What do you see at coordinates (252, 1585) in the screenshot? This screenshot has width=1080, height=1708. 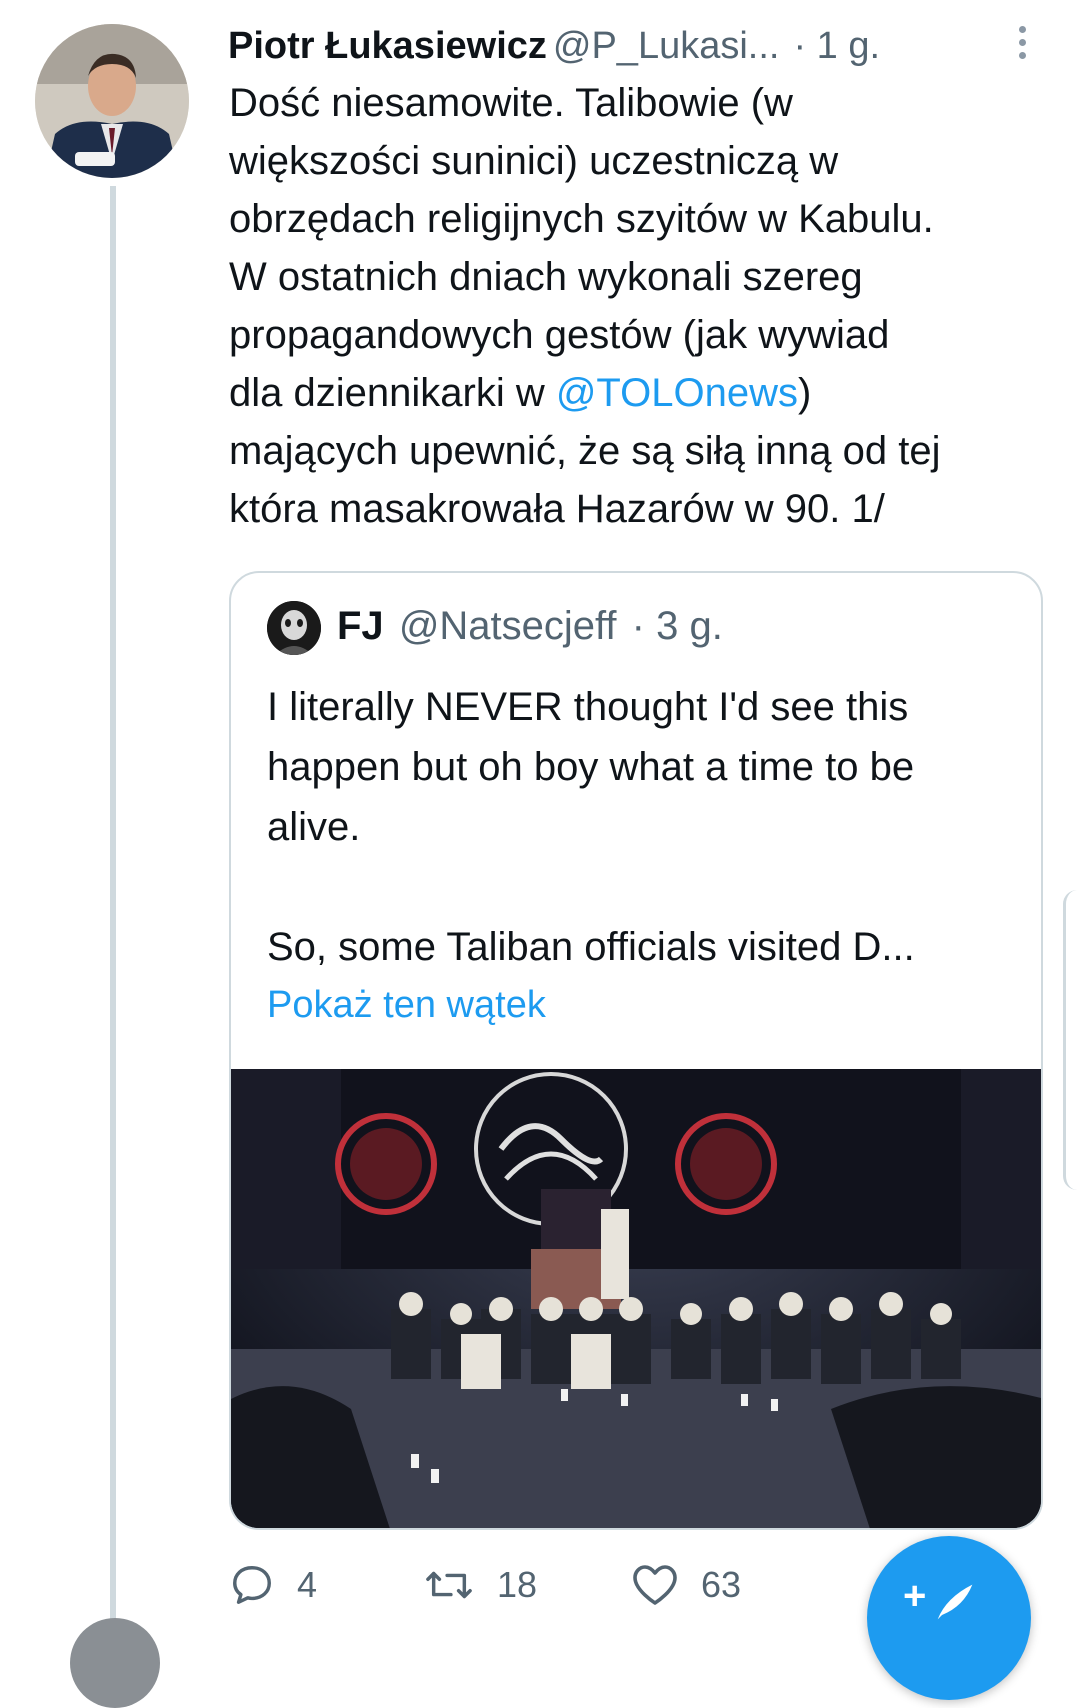 I see `reply-icon` at bounding box center [252, 1585].